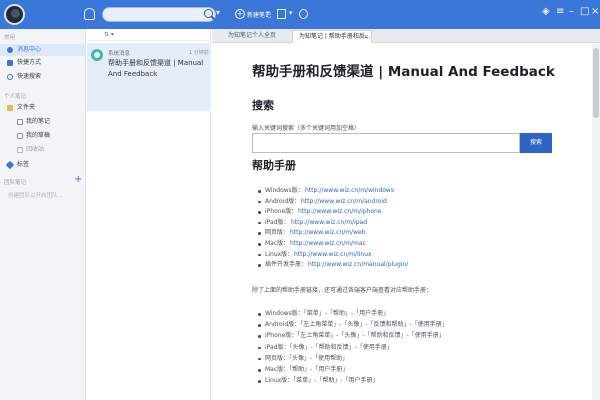  I want to click on help-link-label: 插件开发手册：, so click(286, 265).